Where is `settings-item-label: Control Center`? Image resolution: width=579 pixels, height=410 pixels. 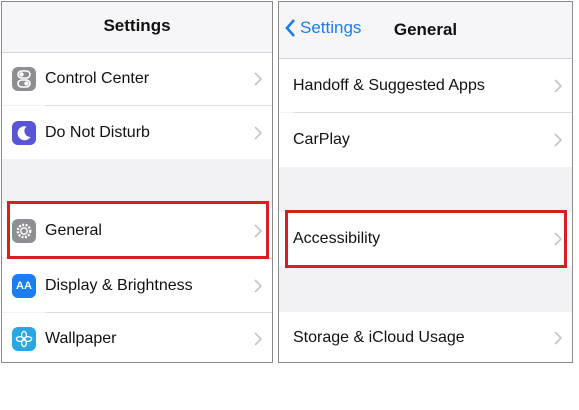
settings-item-label: Control Center is located at coordinates (97, 78).